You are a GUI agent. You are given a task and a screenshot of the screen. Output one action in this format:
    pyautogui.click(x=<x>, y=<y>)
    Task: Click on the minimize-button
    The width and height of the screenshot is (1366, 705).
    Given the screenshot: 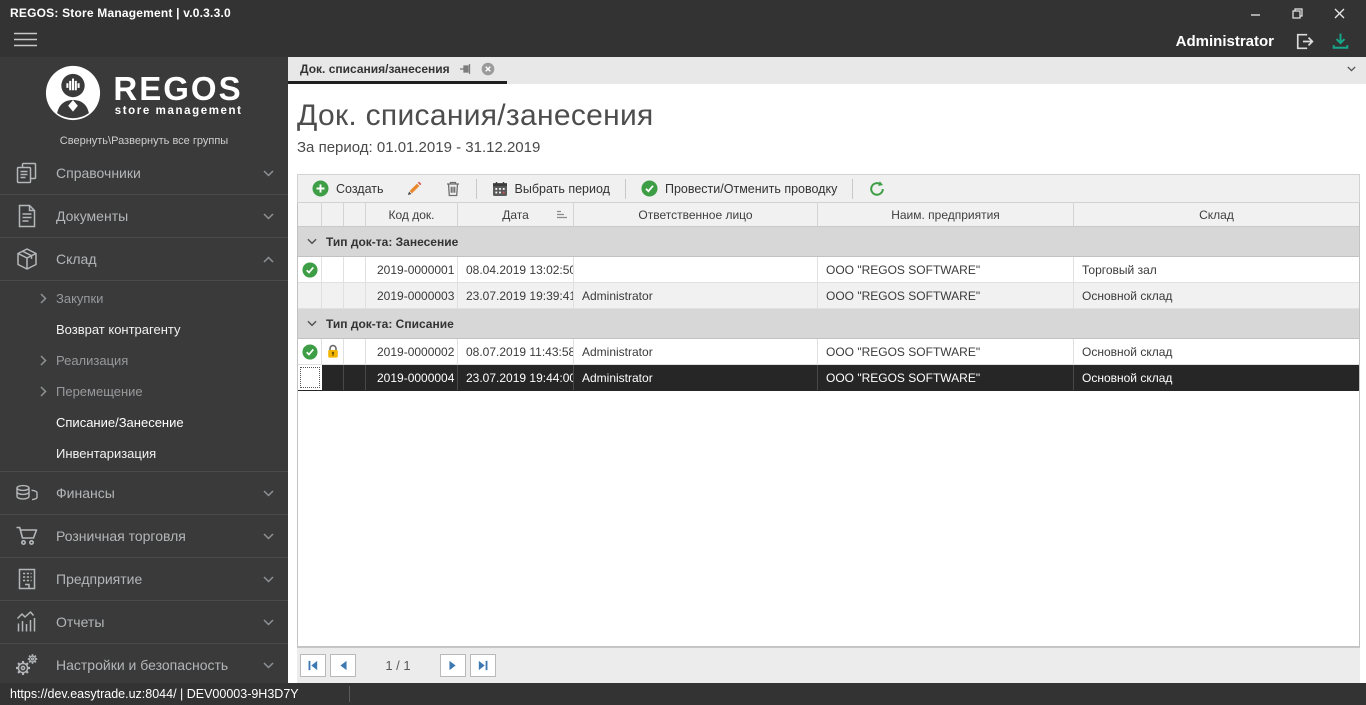 What is the action you would take?
    pyautogui.click(x=1255, y=13)
    